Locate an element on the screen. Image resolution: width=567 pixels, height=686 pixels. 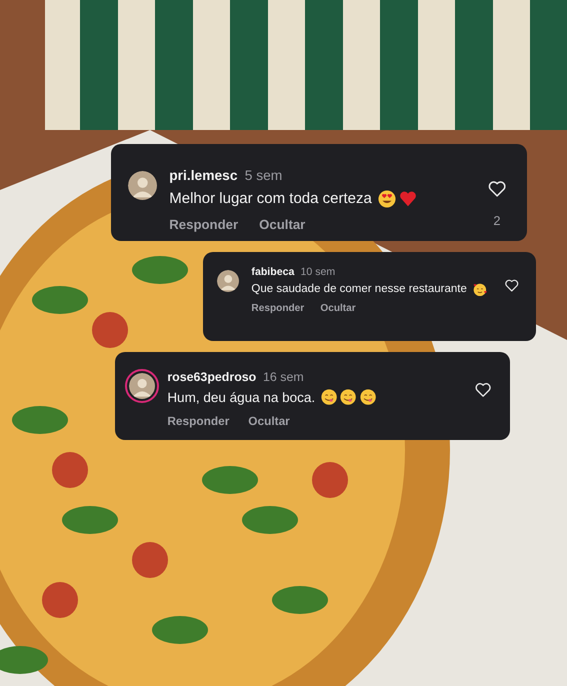
avatar is located at coordinates (142, 386).